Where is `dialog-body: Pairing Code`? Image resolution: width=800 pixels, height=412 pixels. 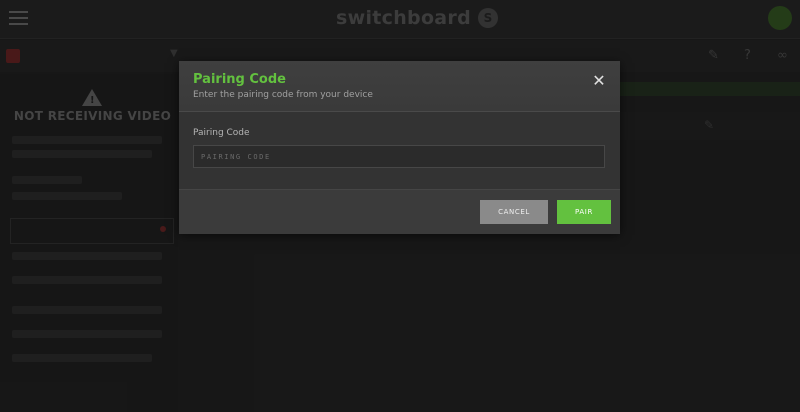
dialog-body: Pairing Code is located at coordinates (399, 150).